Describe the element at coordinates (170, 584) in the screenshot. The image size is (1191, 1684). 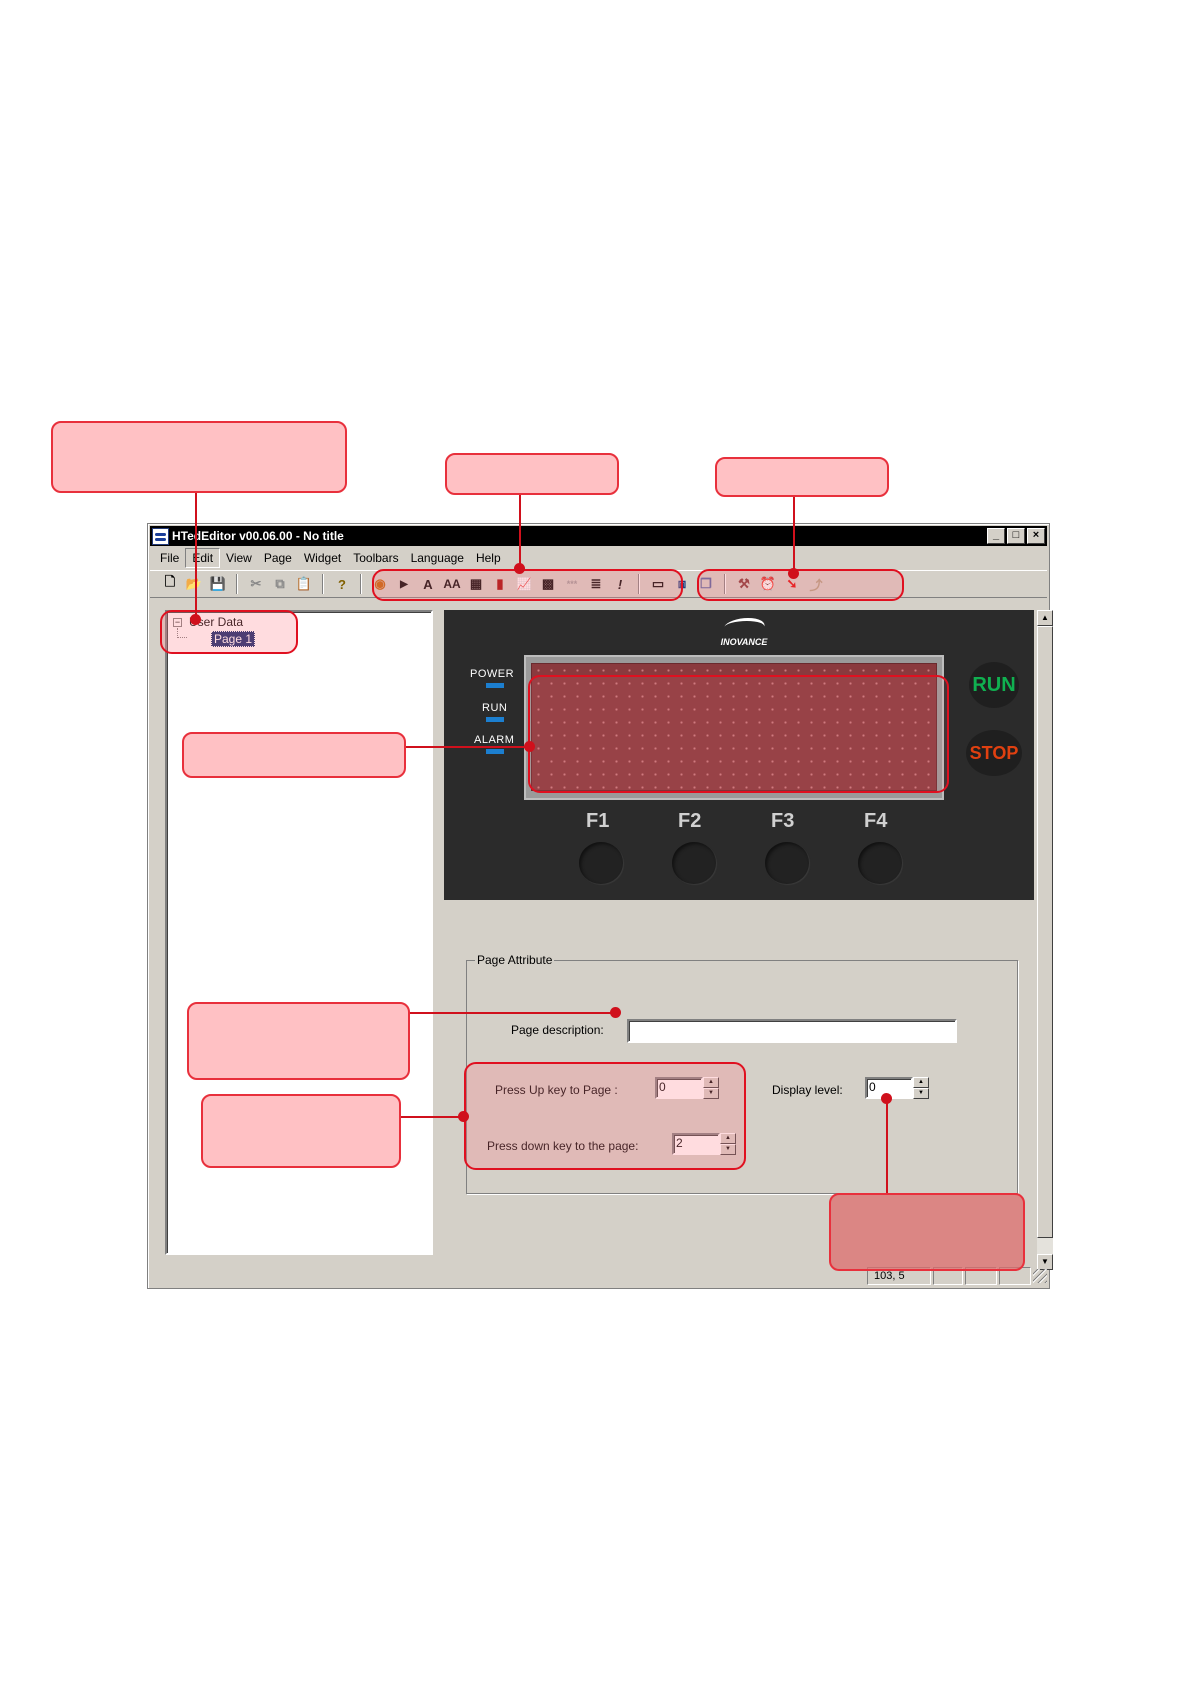
I see `new-icon: 🗋` at that location.